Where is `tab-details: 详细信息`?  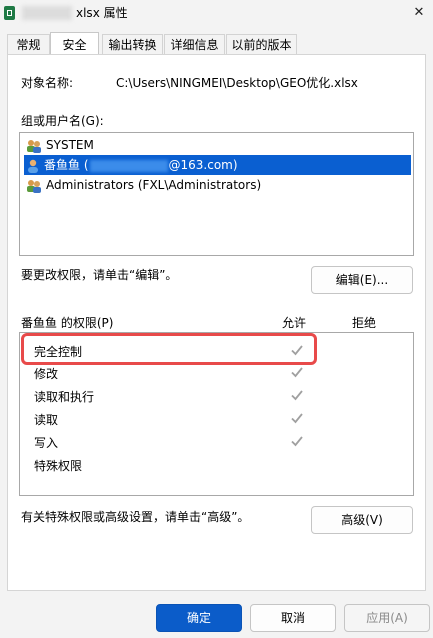 tab-details: 详细信息 is located at coordinates (194, 44).